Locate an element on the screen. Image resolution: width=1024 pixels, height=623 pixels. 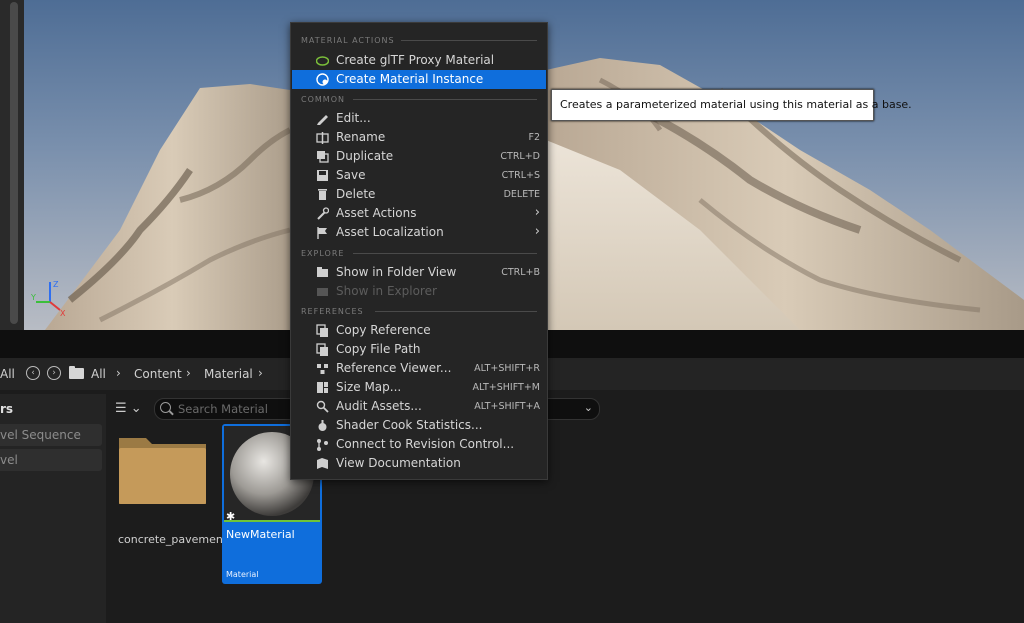
wrench-icon is located at coordinates (323, 213).